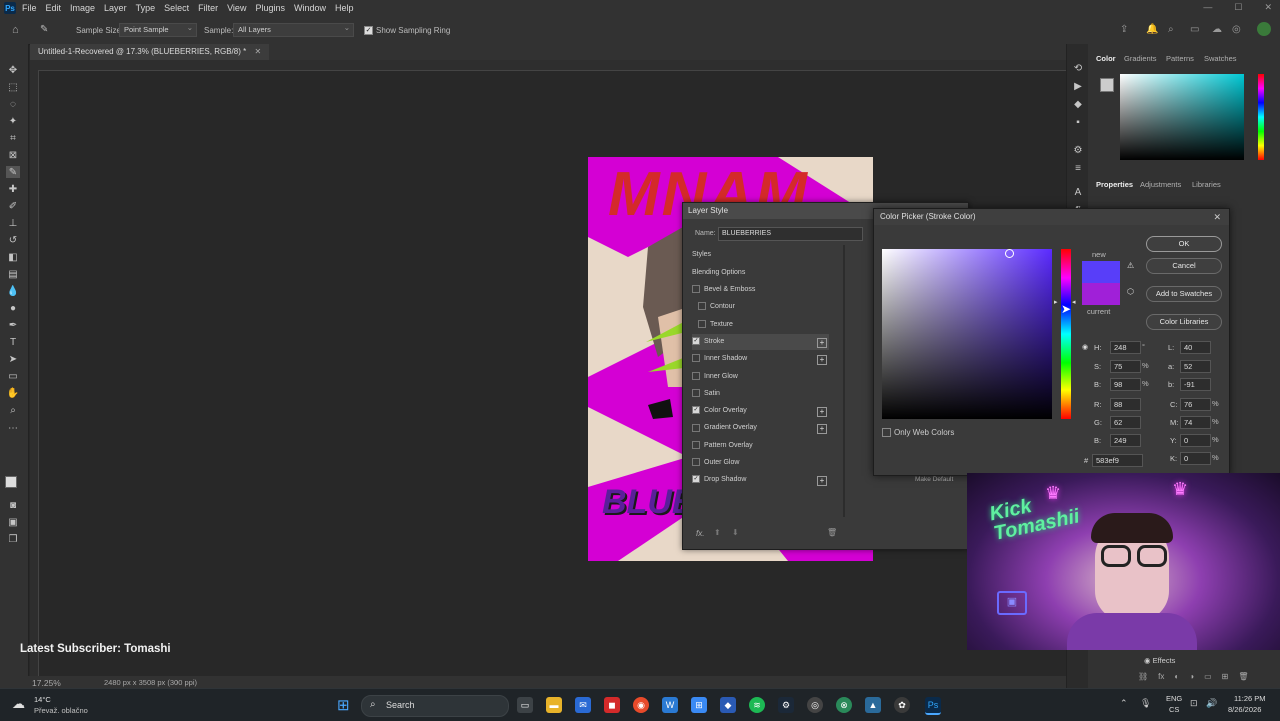 This screenshot has width=1280, height=721. Describe the element at coordinates (934, 479) in the screenshot. I see `make-default-button: Make Default` at that location.